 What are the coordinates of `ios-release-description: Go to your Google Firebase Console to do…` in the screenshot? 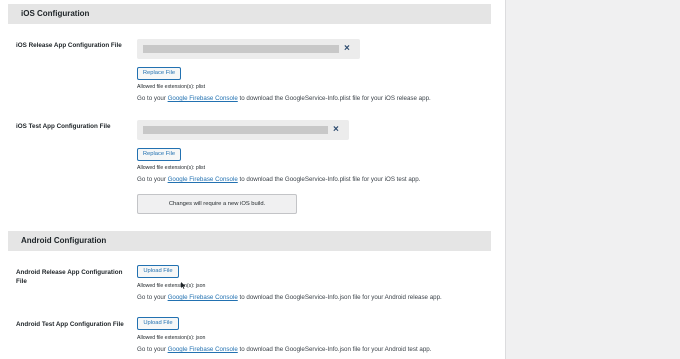 It's located at (284, 99).